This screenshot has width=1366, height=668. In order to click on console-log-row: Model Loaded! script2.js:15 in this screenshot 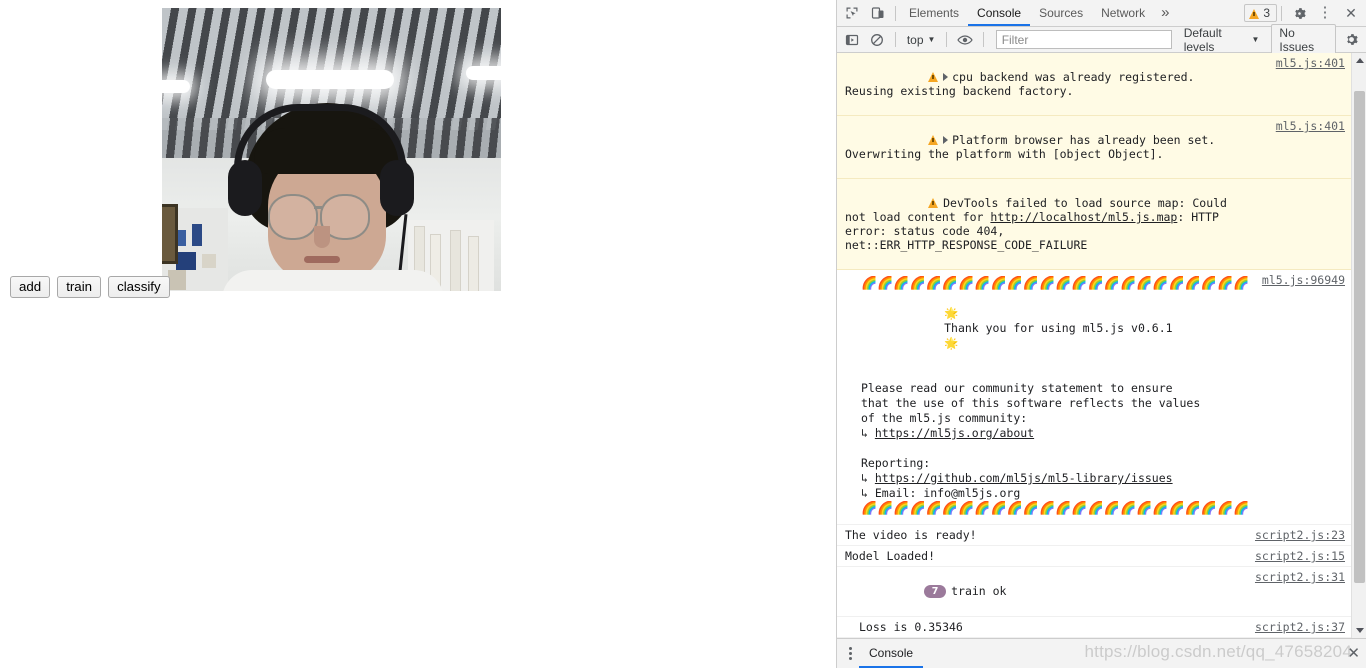, I will do `click(1094, 556)`.